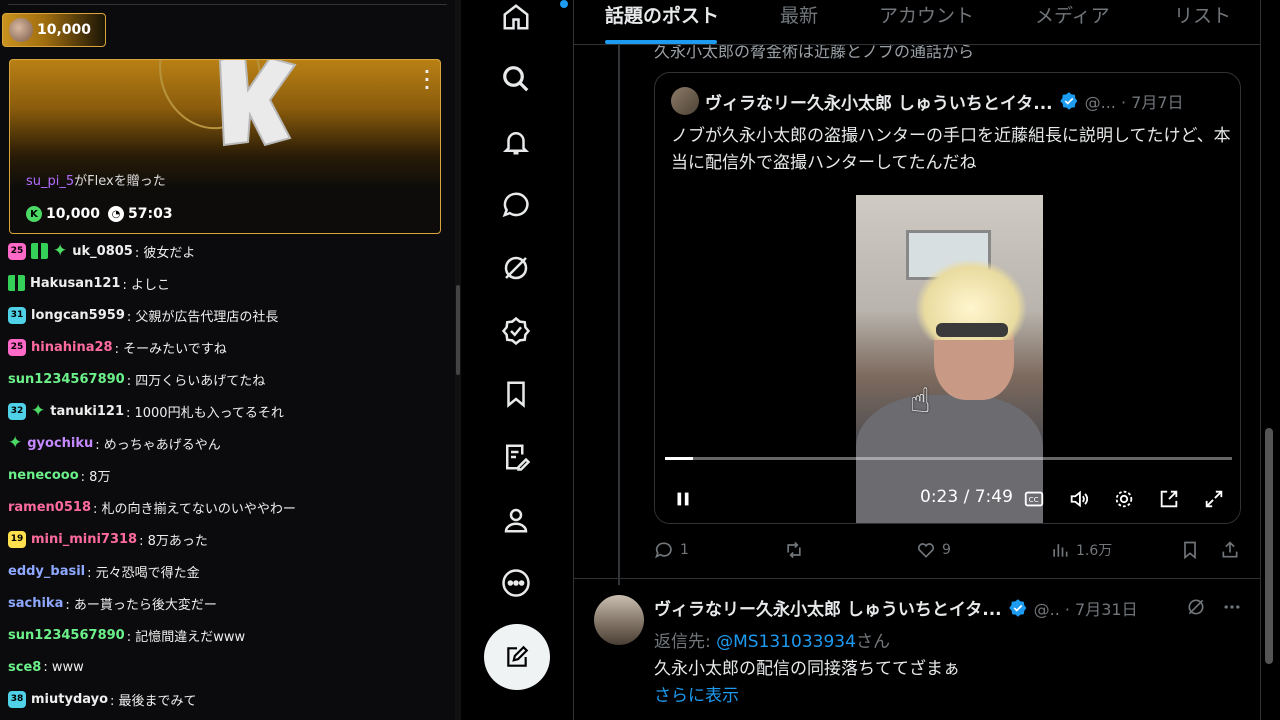  What do you see at coordinates (1060, 550) in the screenshot?
I see `views-icon` at bounding box center [1060, 550].